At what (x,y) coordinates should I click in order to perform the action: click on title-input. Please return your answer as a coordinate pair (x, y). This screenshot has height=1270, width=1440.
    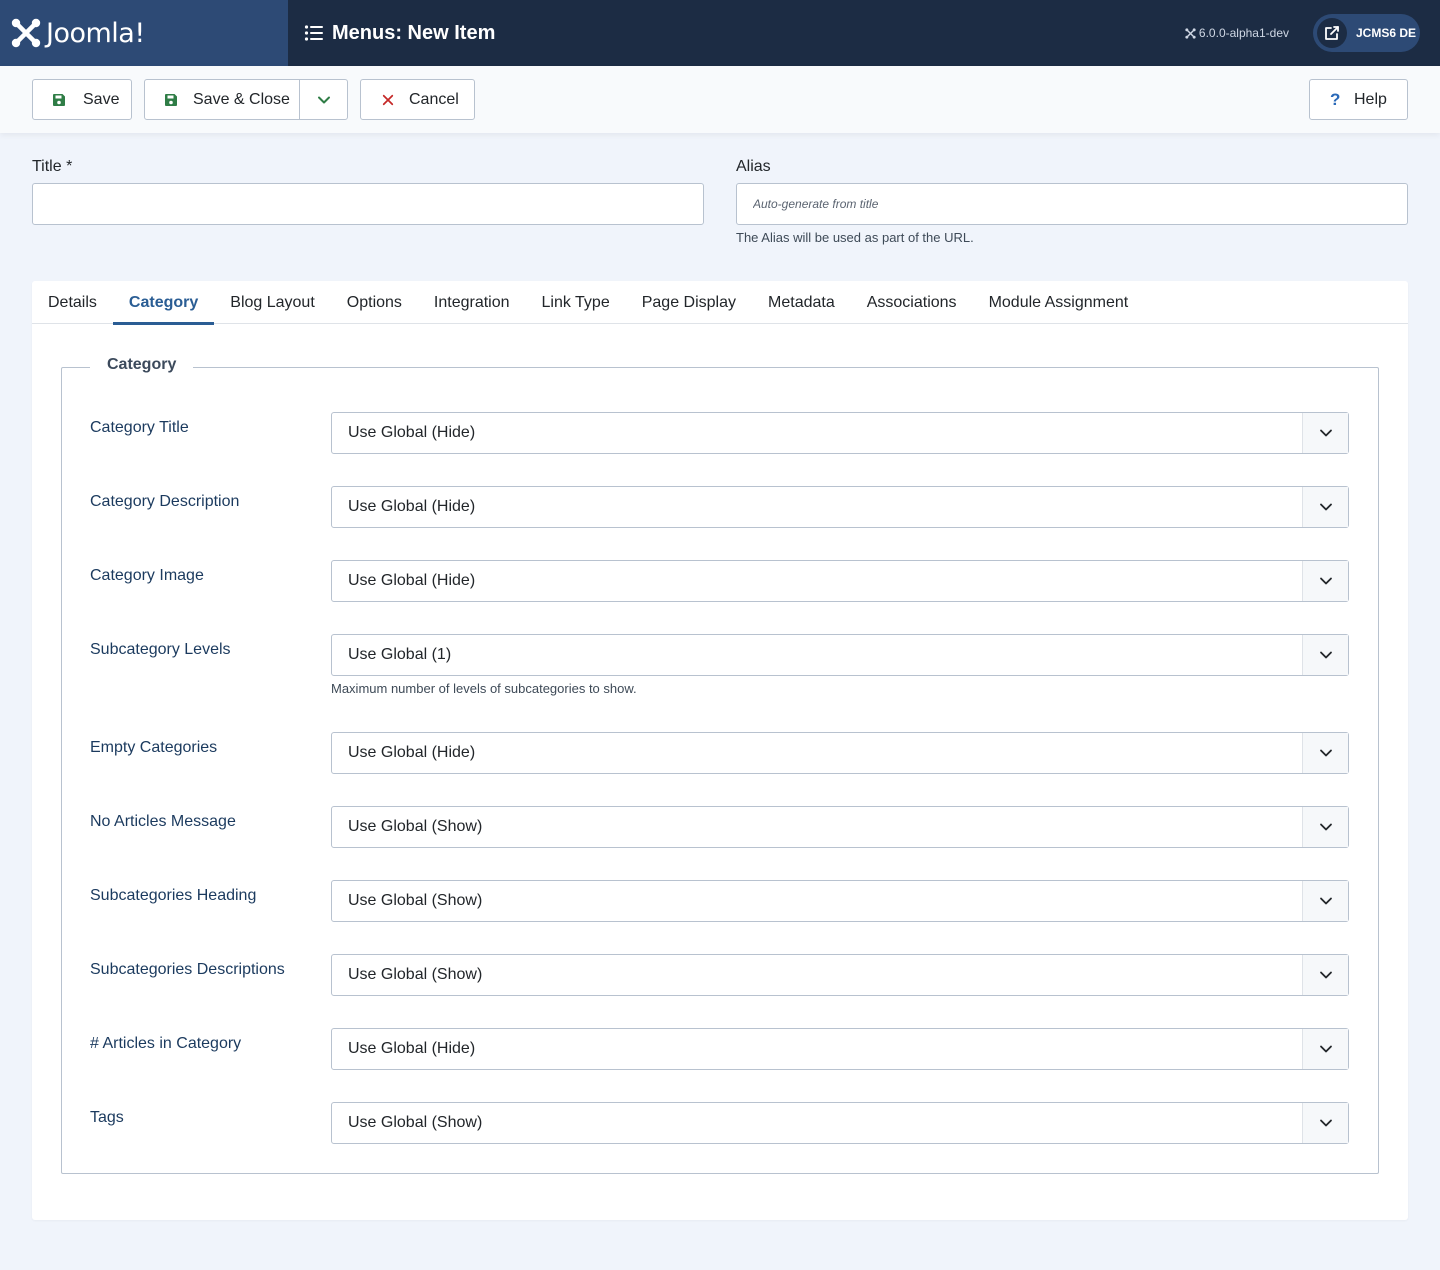
    Looking at the image, I should click on (368, 204).